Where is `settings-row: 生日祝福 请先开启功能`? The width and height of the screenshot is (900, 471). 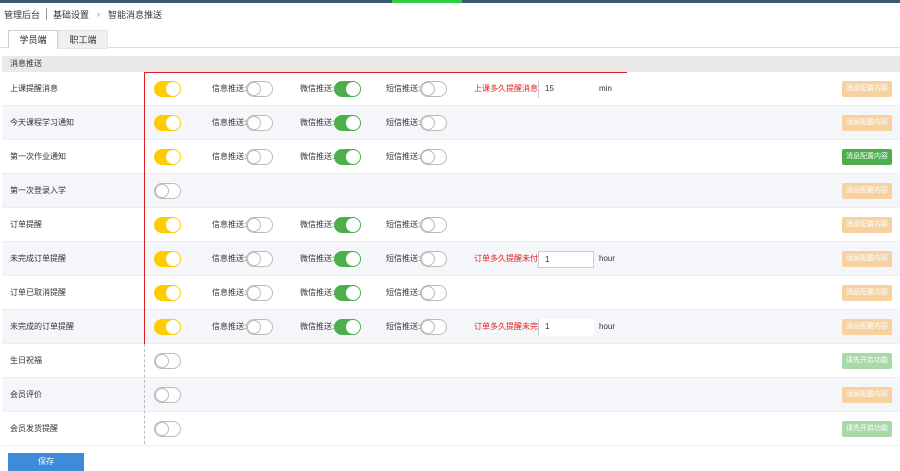 settings-row: 生日祝福 请先开启功能 is located at coordinates (451, 361).